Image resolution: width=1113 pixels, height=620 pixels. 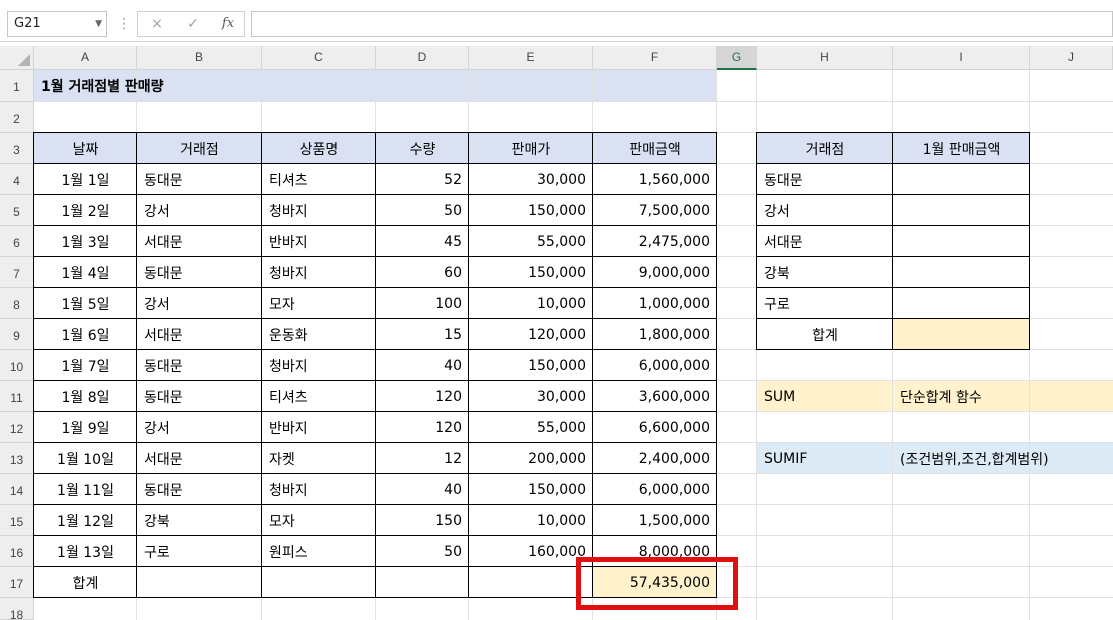 I want to click on table-cell: 1,000,000, so click(x=655, y=303).